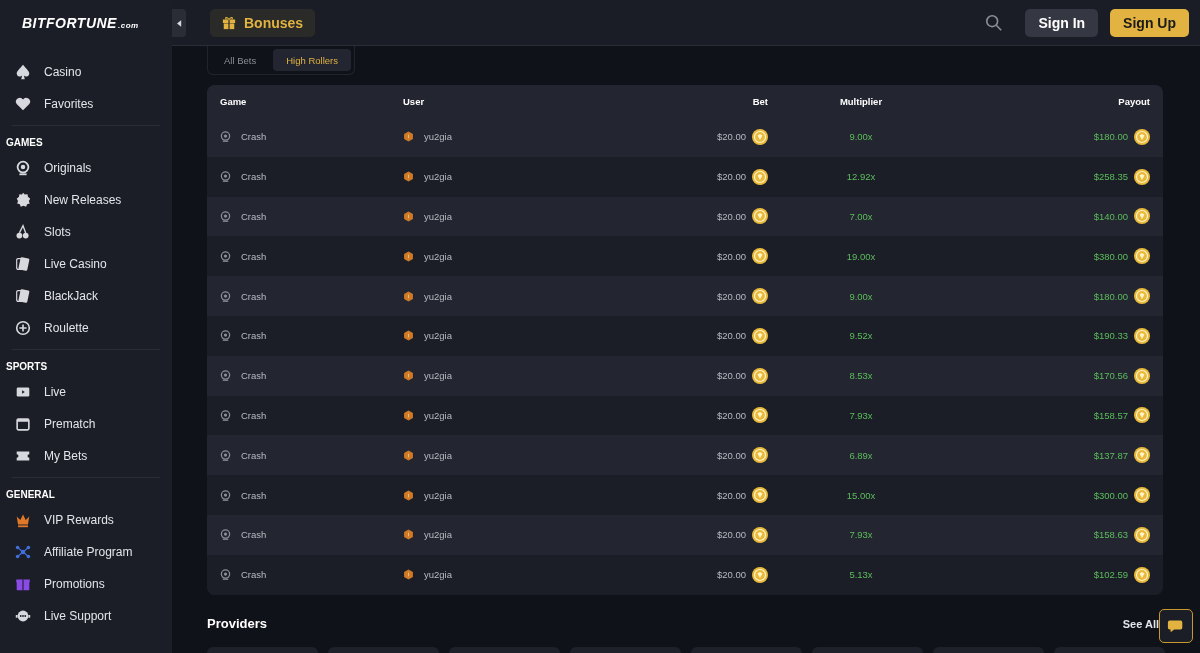 The height and width of the screenshot is (653, 1200). Describe the element at coordinates (86, 72) in the screenshot. I see `sidebar-item: Casino` at that location.